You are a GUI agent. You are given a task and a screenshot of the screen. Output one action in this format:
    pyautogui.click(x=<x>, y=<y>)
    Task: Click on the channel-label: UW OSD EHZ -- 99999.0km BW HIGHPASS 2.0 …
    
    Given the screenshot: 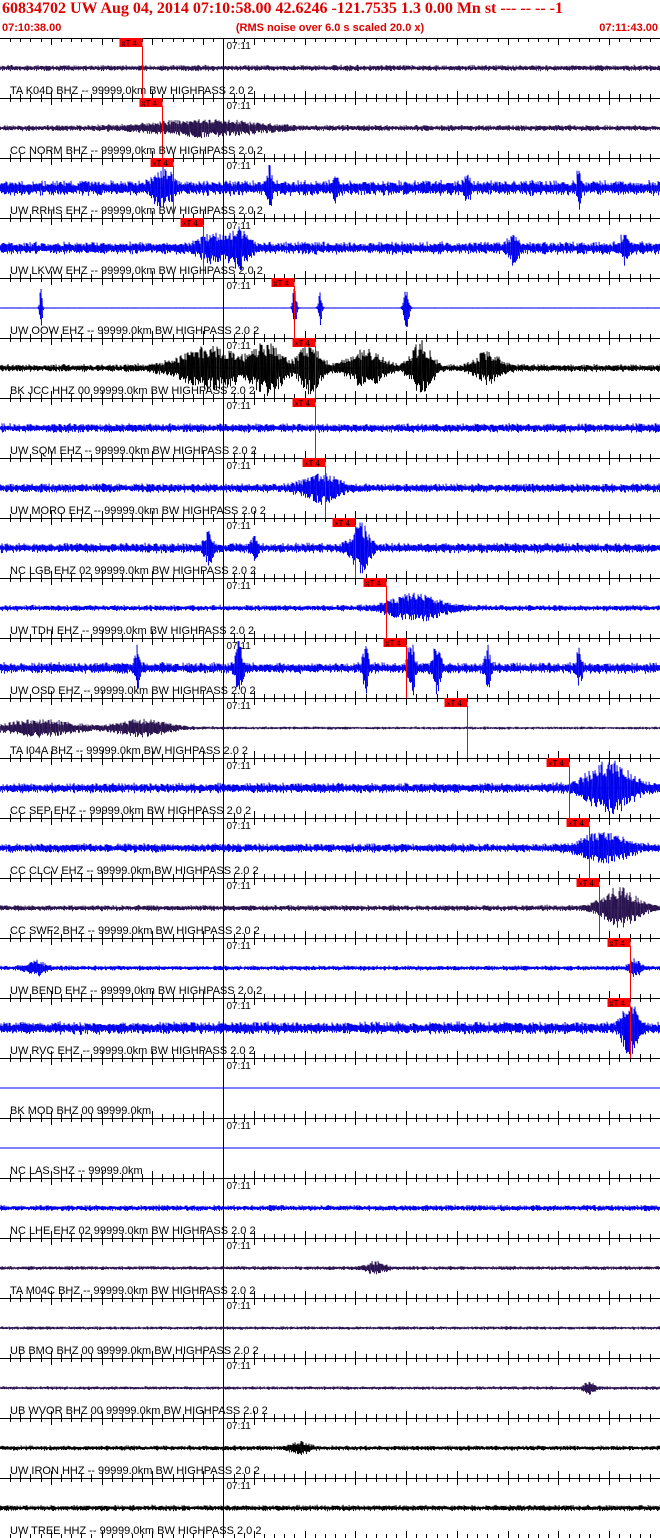 What is the action you would take?
    pyautogui.click(x=133, y=691)
    